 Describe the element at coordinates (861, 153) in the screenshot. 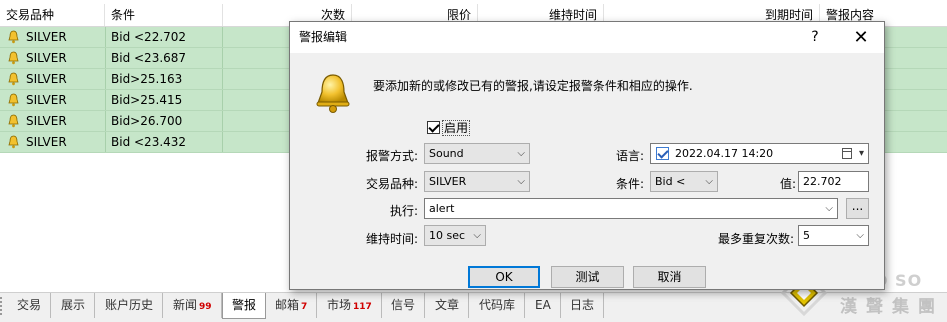

I see `chevron-down-icon: ▾` at that location.